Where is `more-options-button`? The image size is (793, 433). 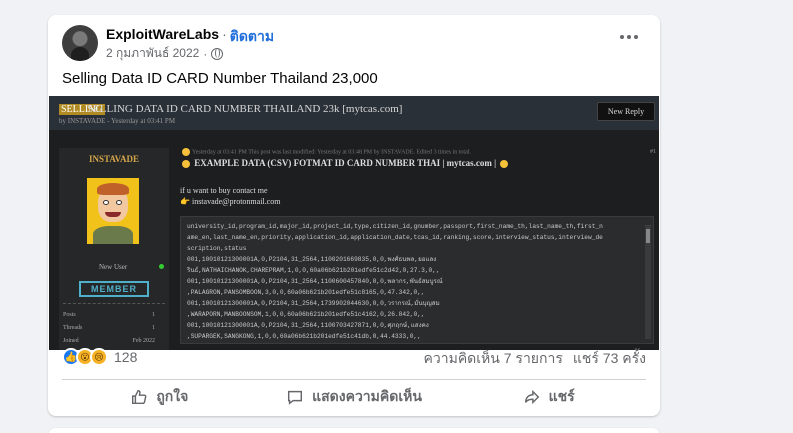 more-options-button is located at coordinates (629, 37).